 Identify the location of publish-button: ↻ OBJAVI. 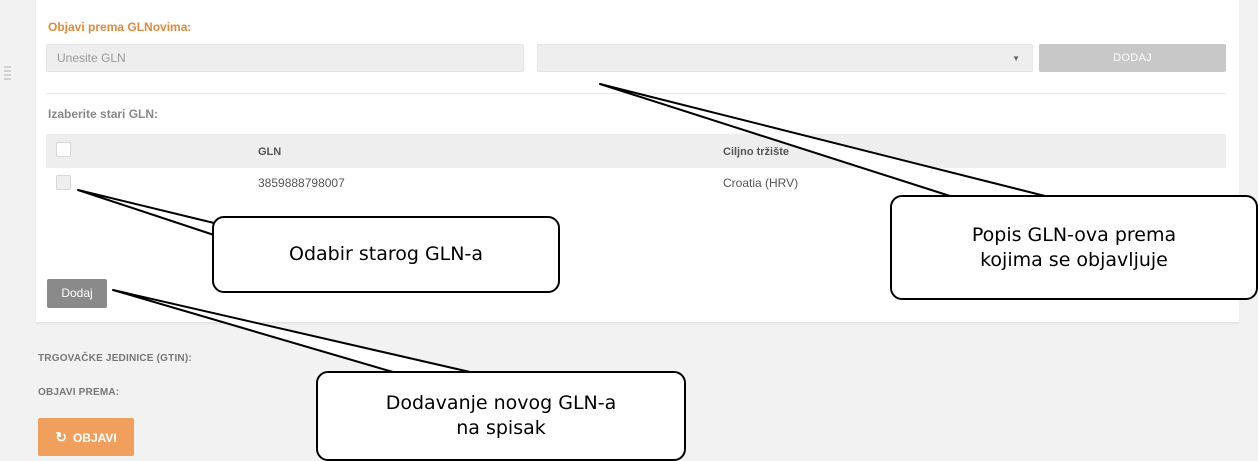
(86, 437).